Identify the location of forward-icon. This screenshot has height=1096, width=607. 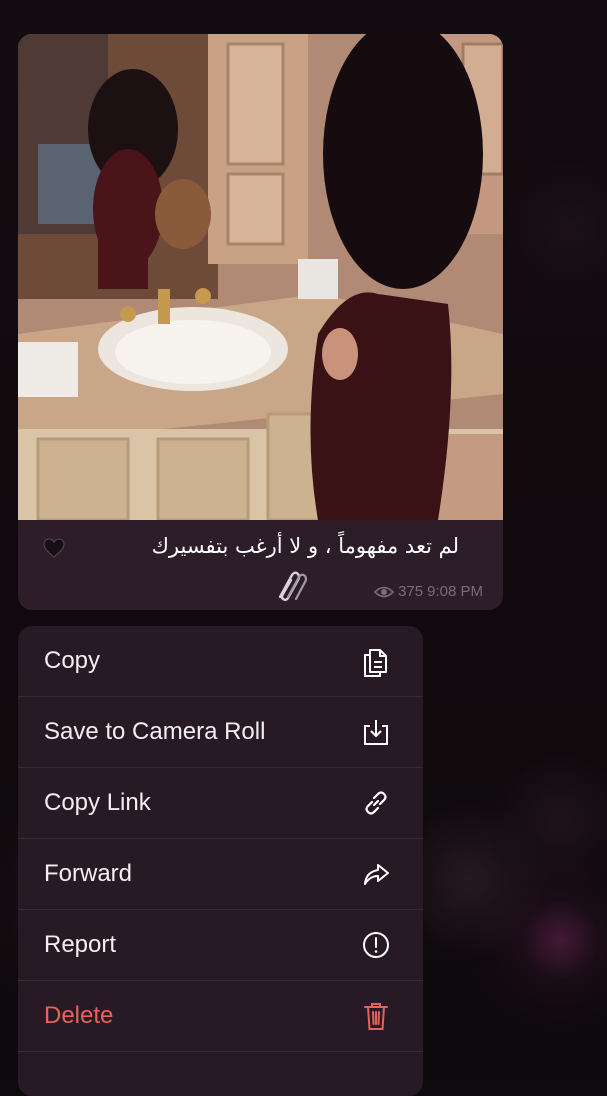
(376, 874).